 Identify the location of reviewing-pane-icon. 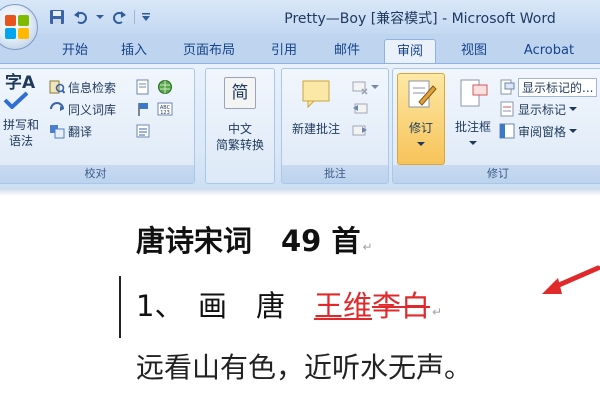
(507, 131).